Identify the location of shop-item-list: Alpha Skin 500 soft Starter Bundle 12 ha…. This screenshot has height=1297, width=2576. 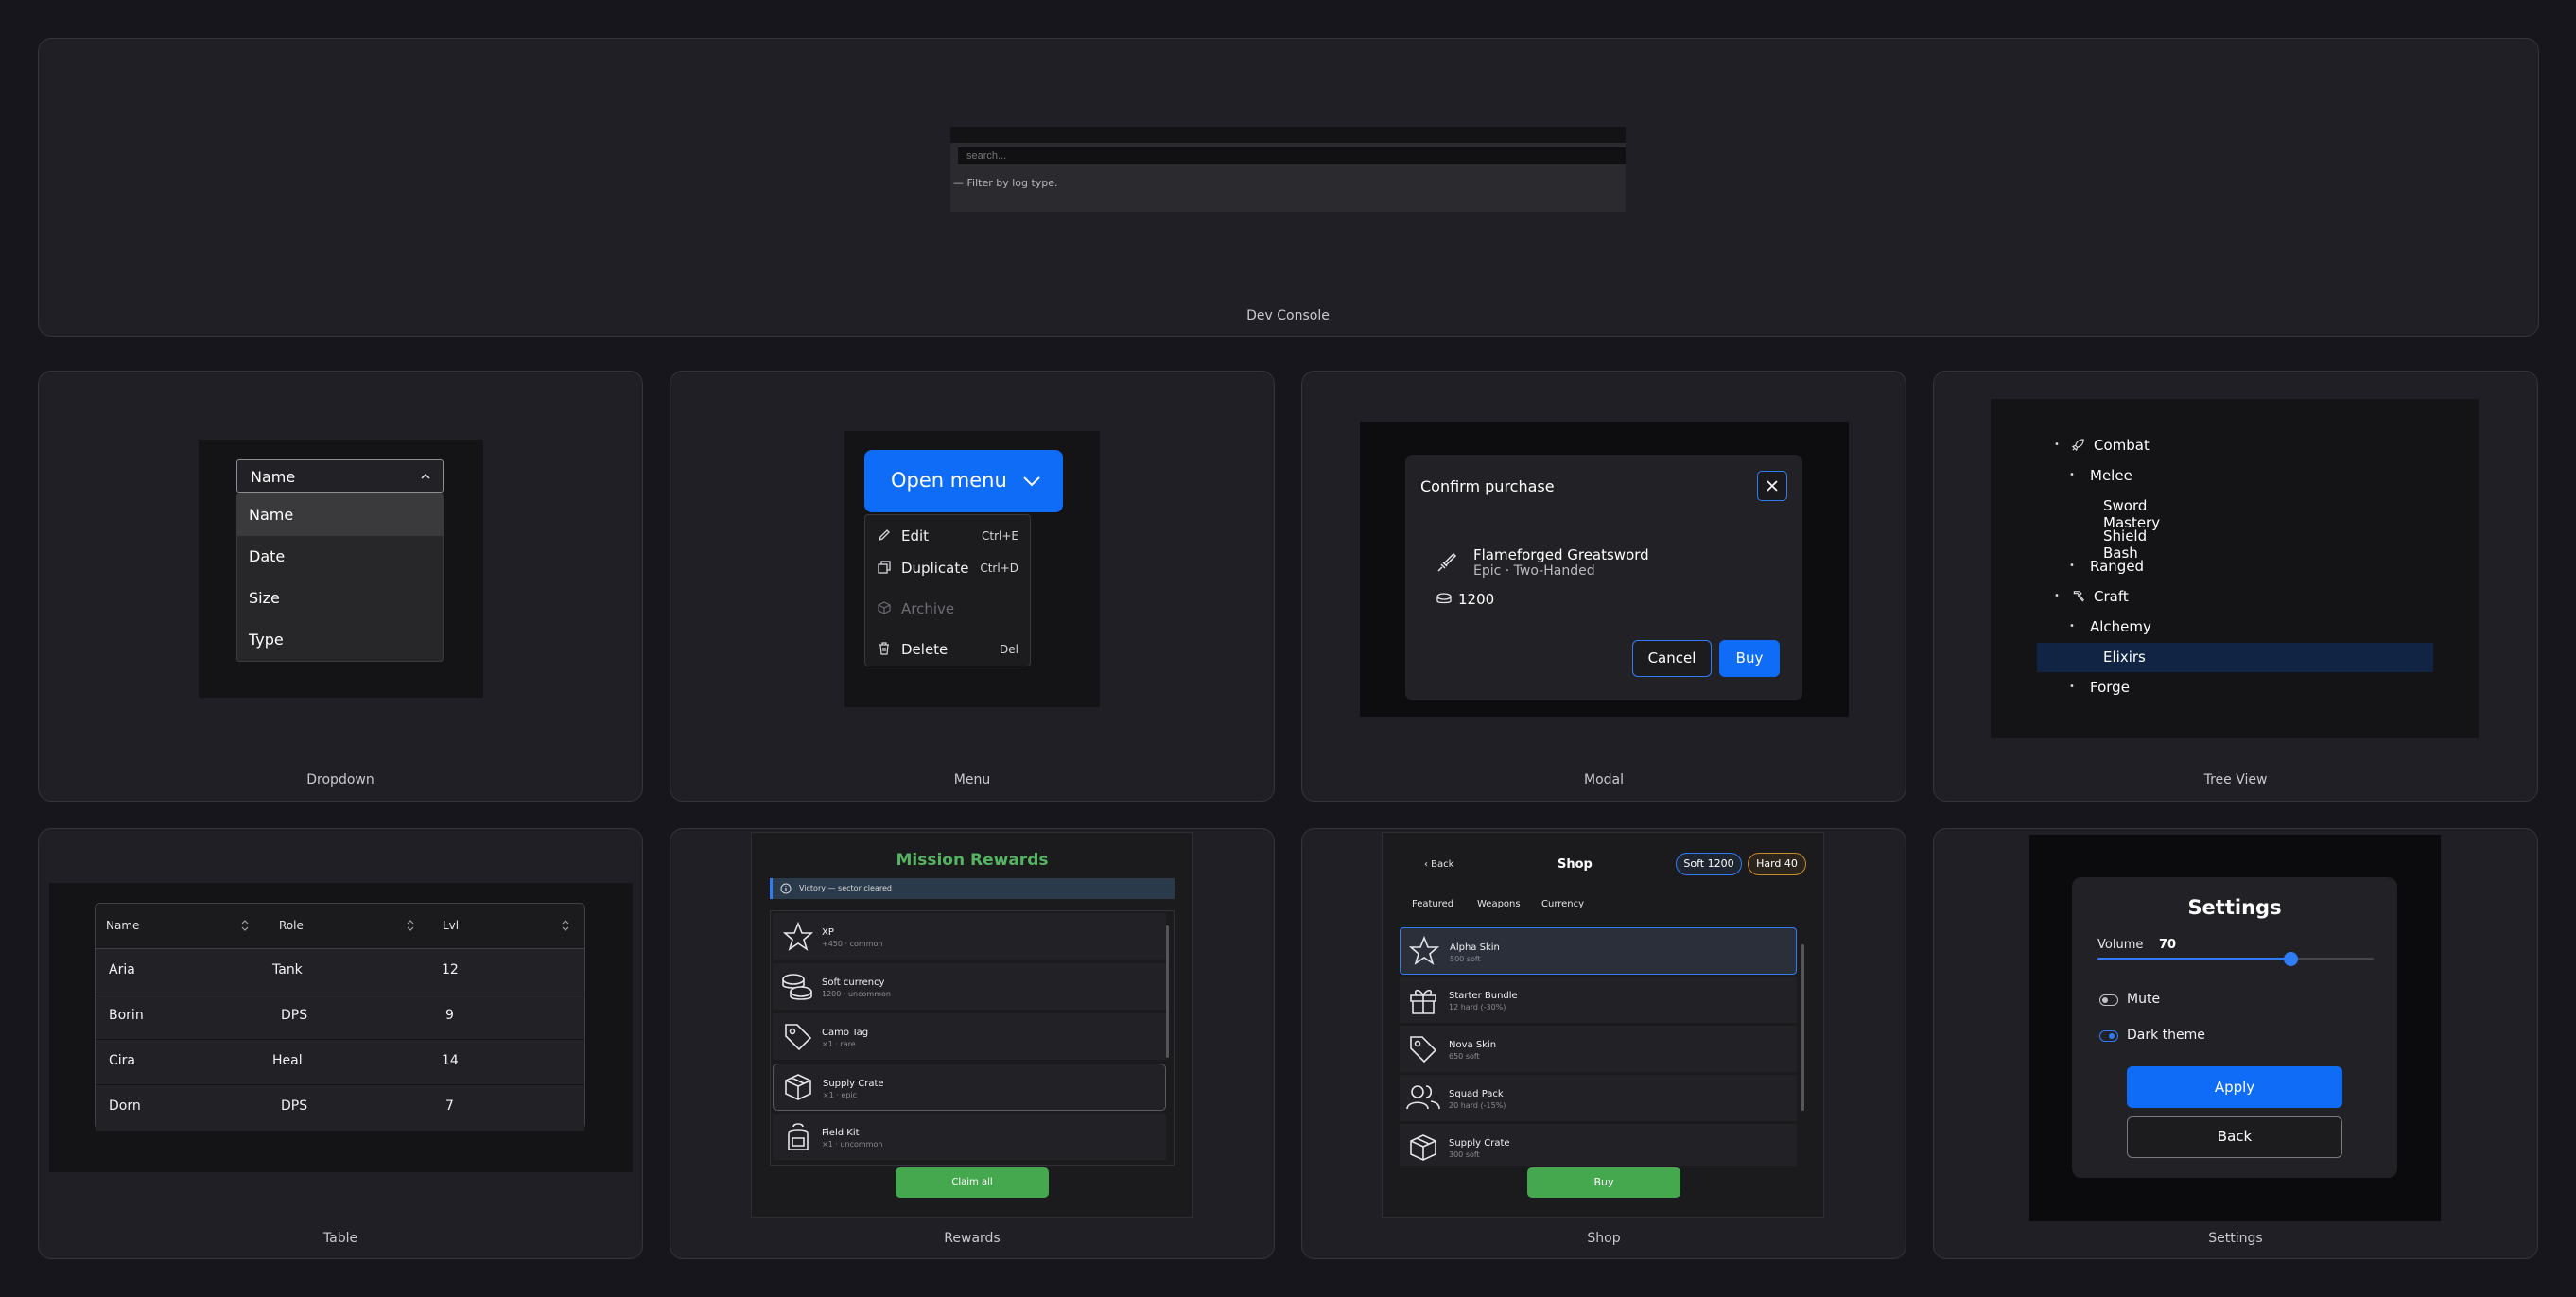
(1604, 1046).